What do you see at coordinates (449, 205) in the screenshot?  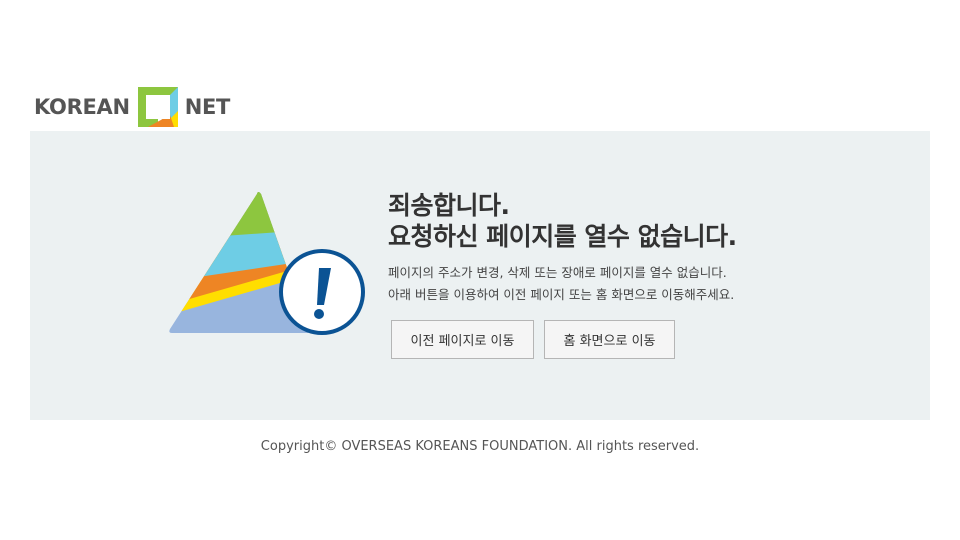 I see `error-title-line1: 죄송합니다.` at bounding box center [449, 205].